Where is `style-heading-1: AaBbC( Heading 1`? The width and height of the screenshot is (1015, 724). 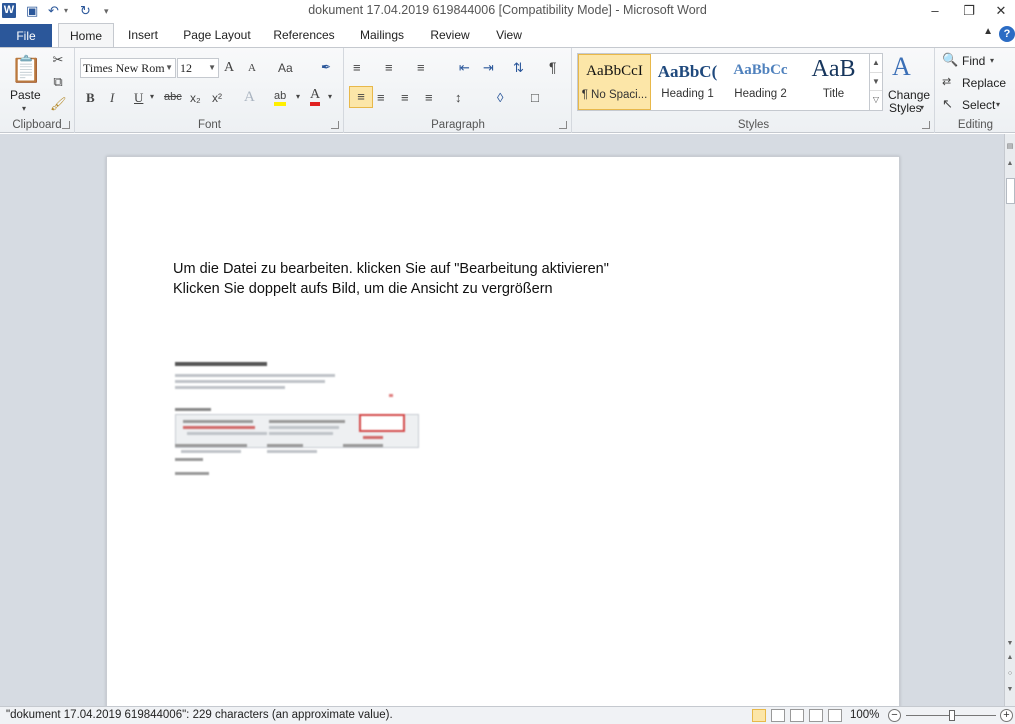 style-heading-1: AaBbC( Heading 1 is located at coordinates (687, 82).